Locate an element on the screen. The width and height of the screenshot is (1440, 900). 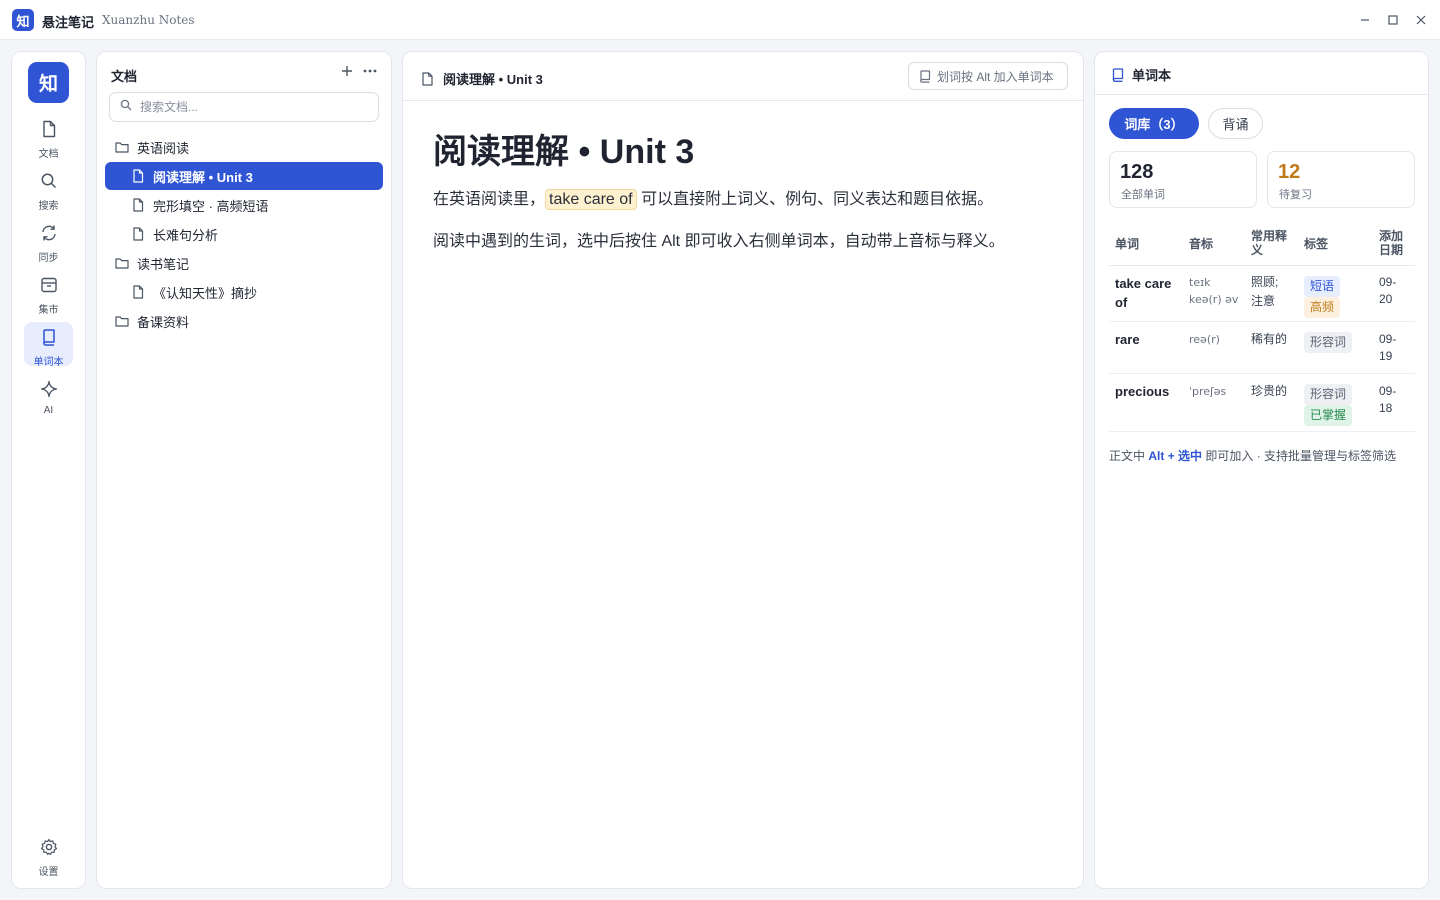
rail-item-documents: 文档 is located at coordinates (48, 137).